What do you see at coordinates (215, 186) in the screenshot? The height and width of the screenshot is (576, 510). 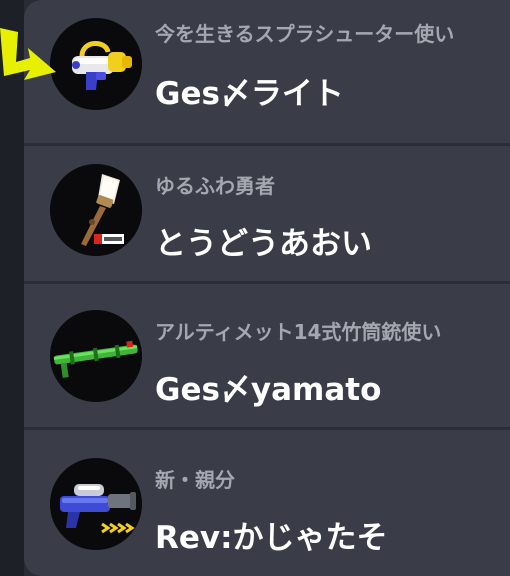 I see `player-title: ゆるふわ勇者` at bounding box center [215, 186].